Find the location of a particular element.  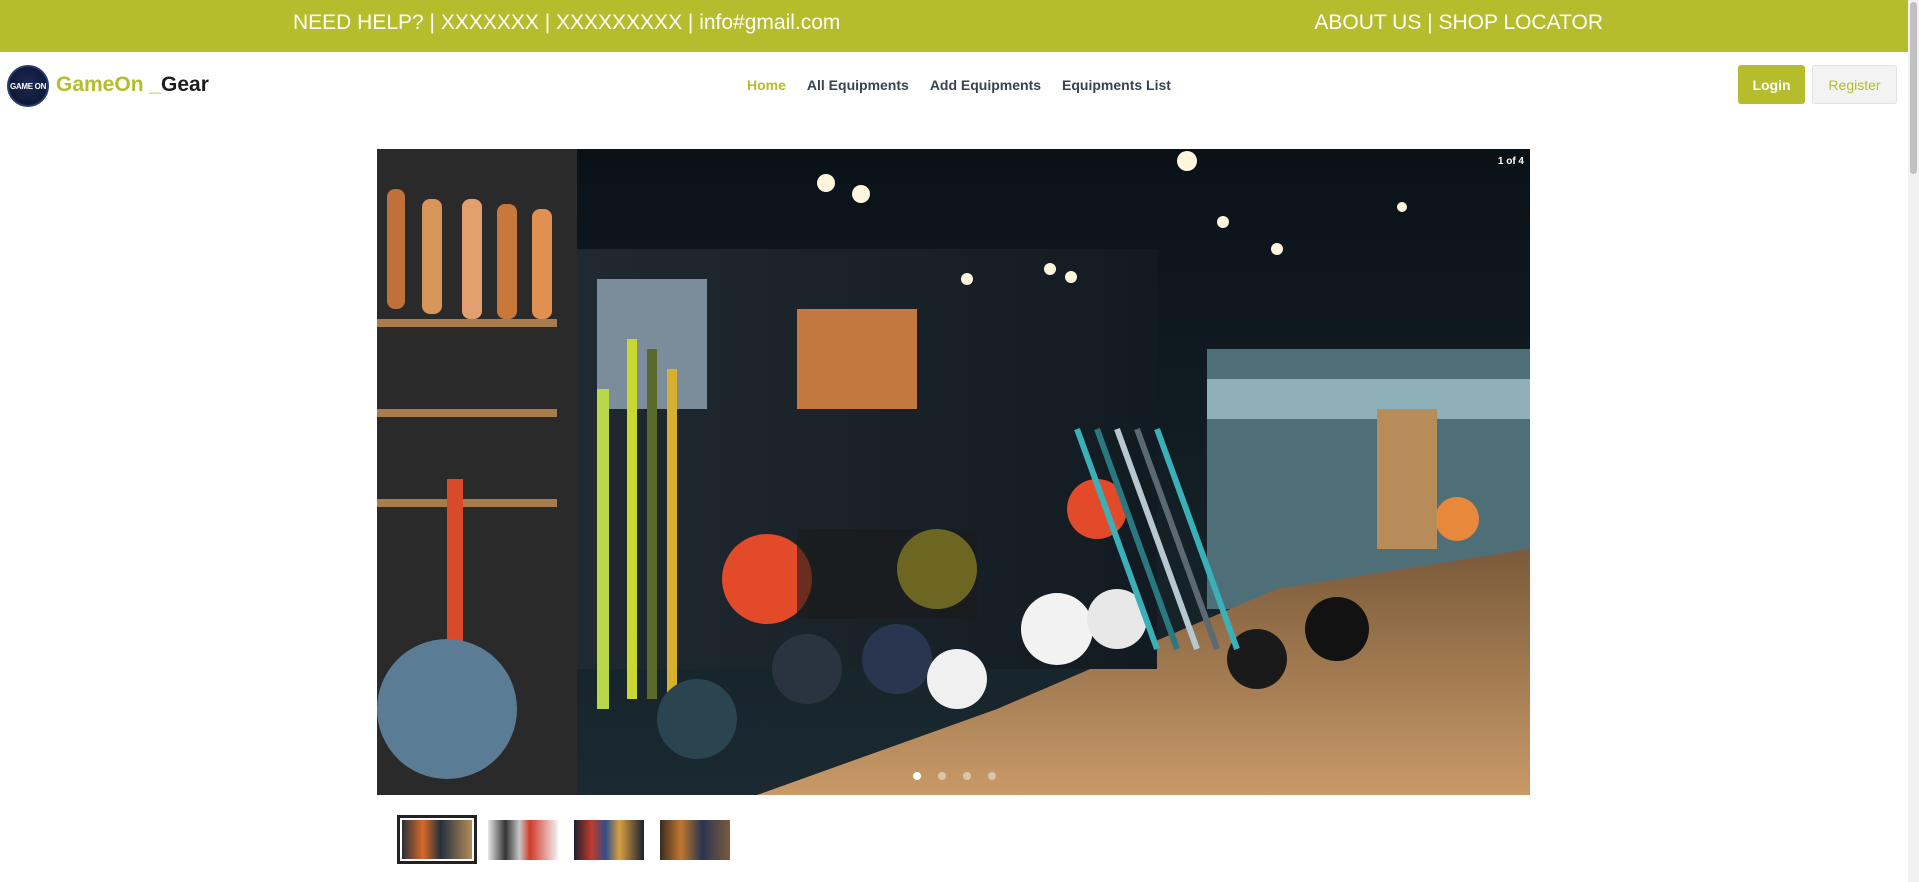

about-shop-links: ABOUT US | SHOP LOCATOR is located at coordinates (1458, 23).